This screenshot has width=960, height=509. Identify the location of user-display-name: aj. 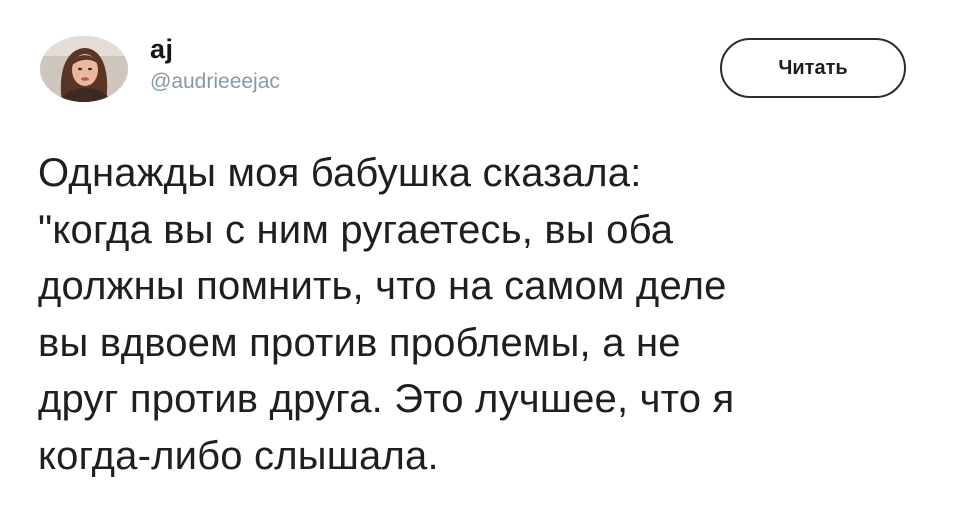
(162, 49).